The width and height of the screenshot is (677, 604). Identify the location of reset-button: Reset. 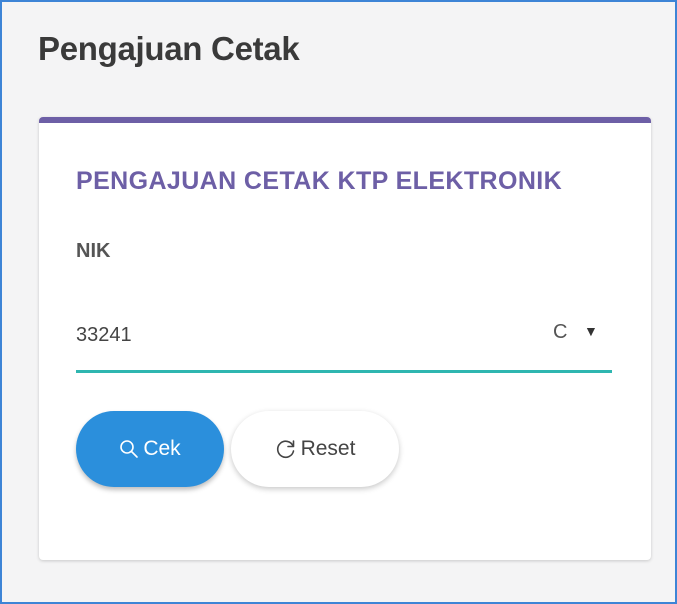
(315, 449).